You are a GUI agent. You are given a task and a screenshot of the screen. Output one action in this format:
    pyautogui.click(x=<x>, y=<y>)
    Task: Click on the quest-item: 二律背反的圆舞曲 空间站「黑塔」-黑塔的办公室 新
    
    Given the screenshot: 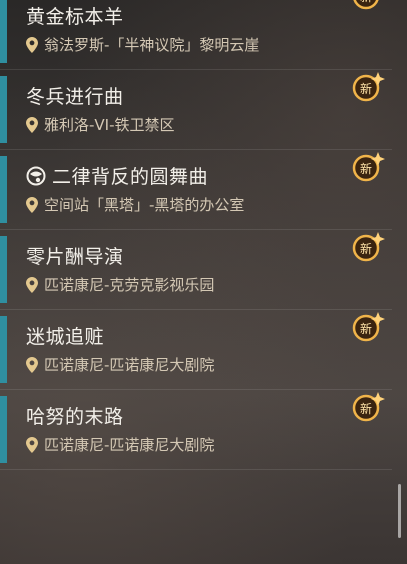 What is the action you would take?
    pyautogui.click(x=196, y=190)
    